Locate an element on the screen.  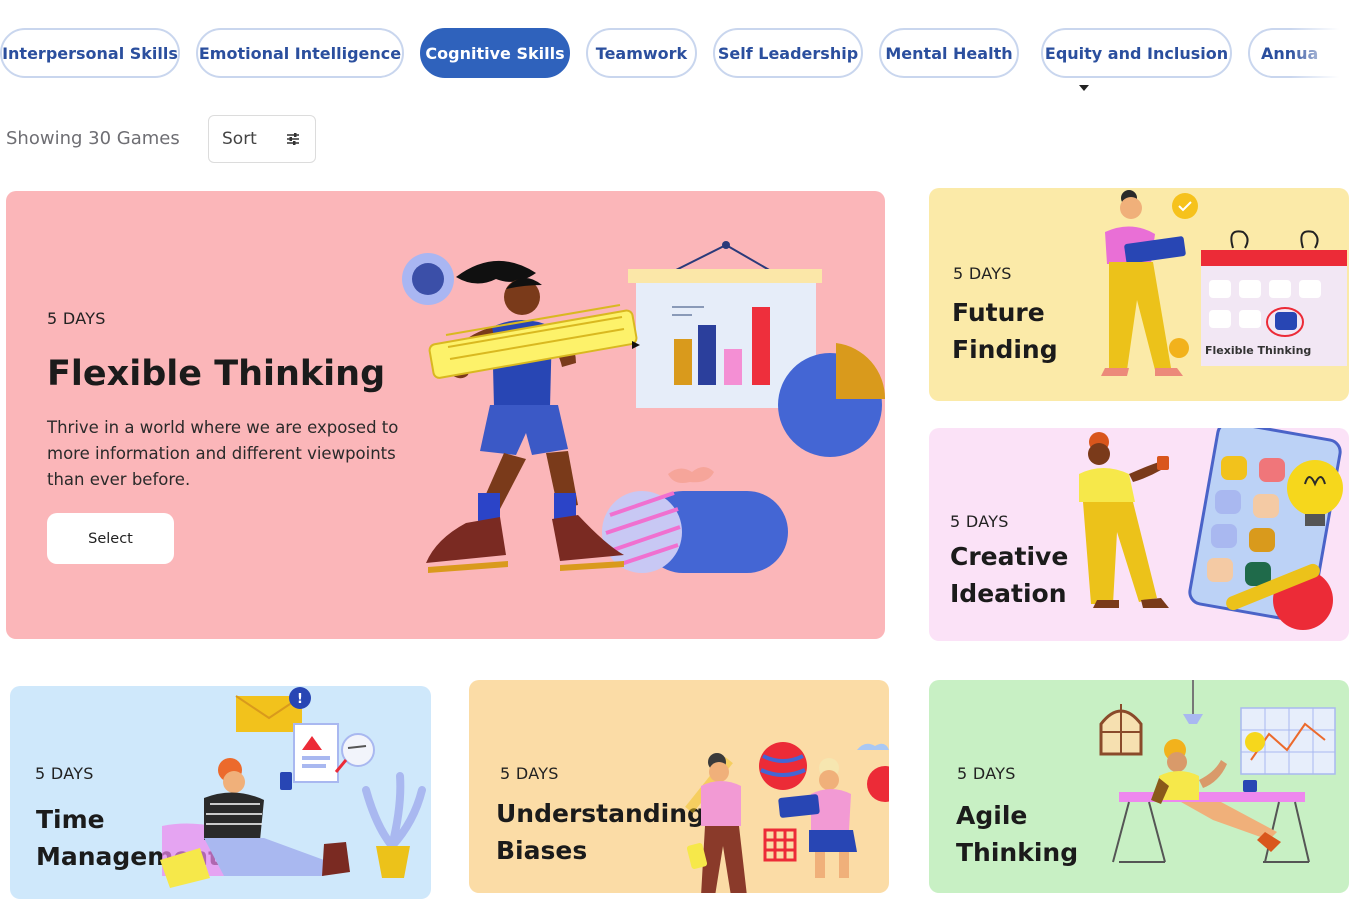
game-title: Agile Thinking is located at coordinates (1017, 834).